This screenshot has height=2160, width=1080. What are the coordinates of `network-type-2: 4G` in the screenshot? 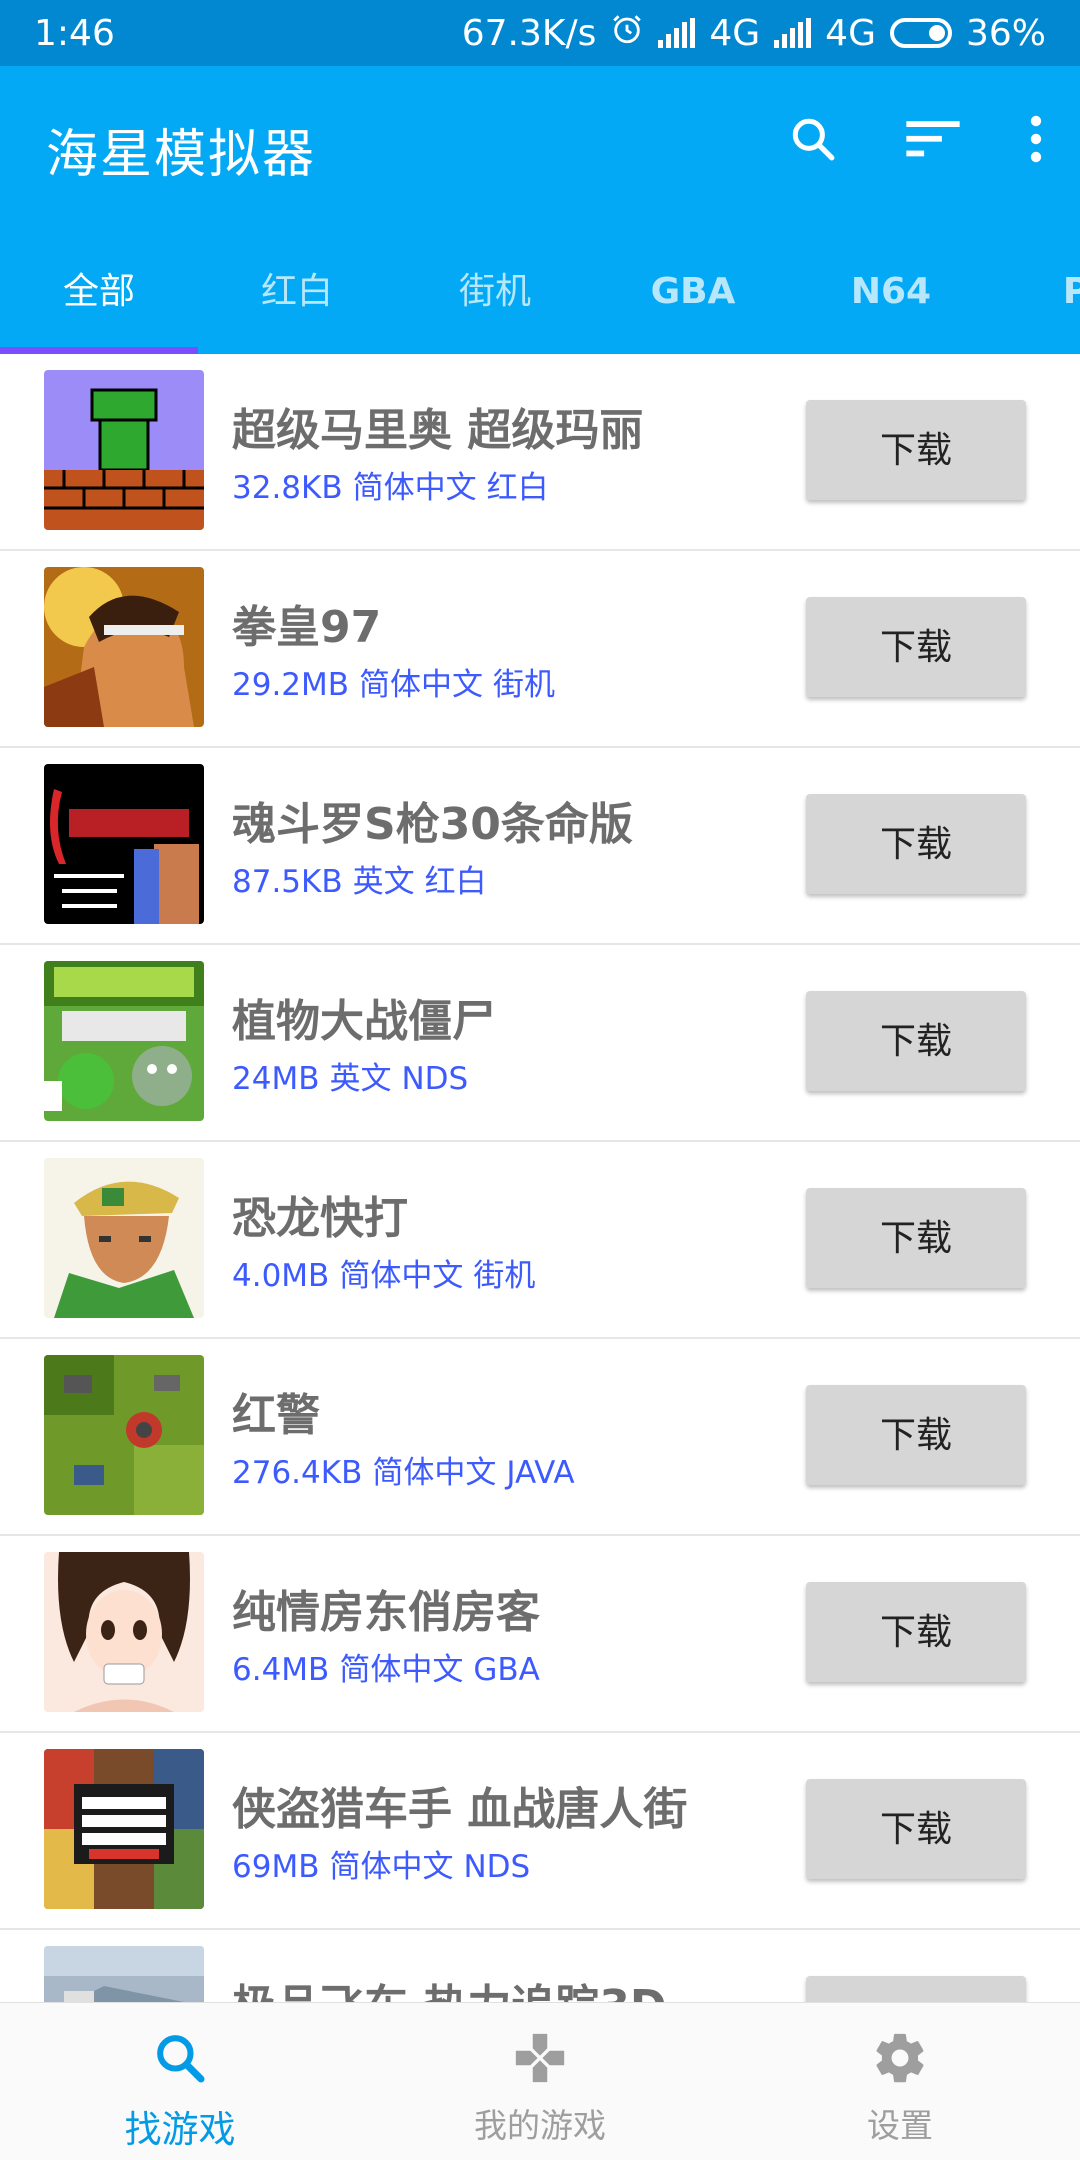 It's located at (850, 33).